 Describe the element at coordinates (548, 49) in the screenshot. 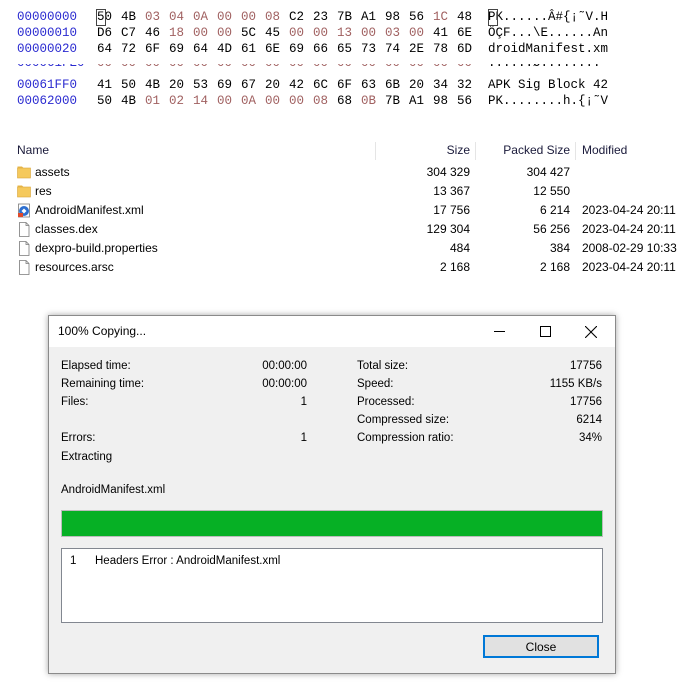

I see `hex-ascii: droidManifest.xm` at that location.